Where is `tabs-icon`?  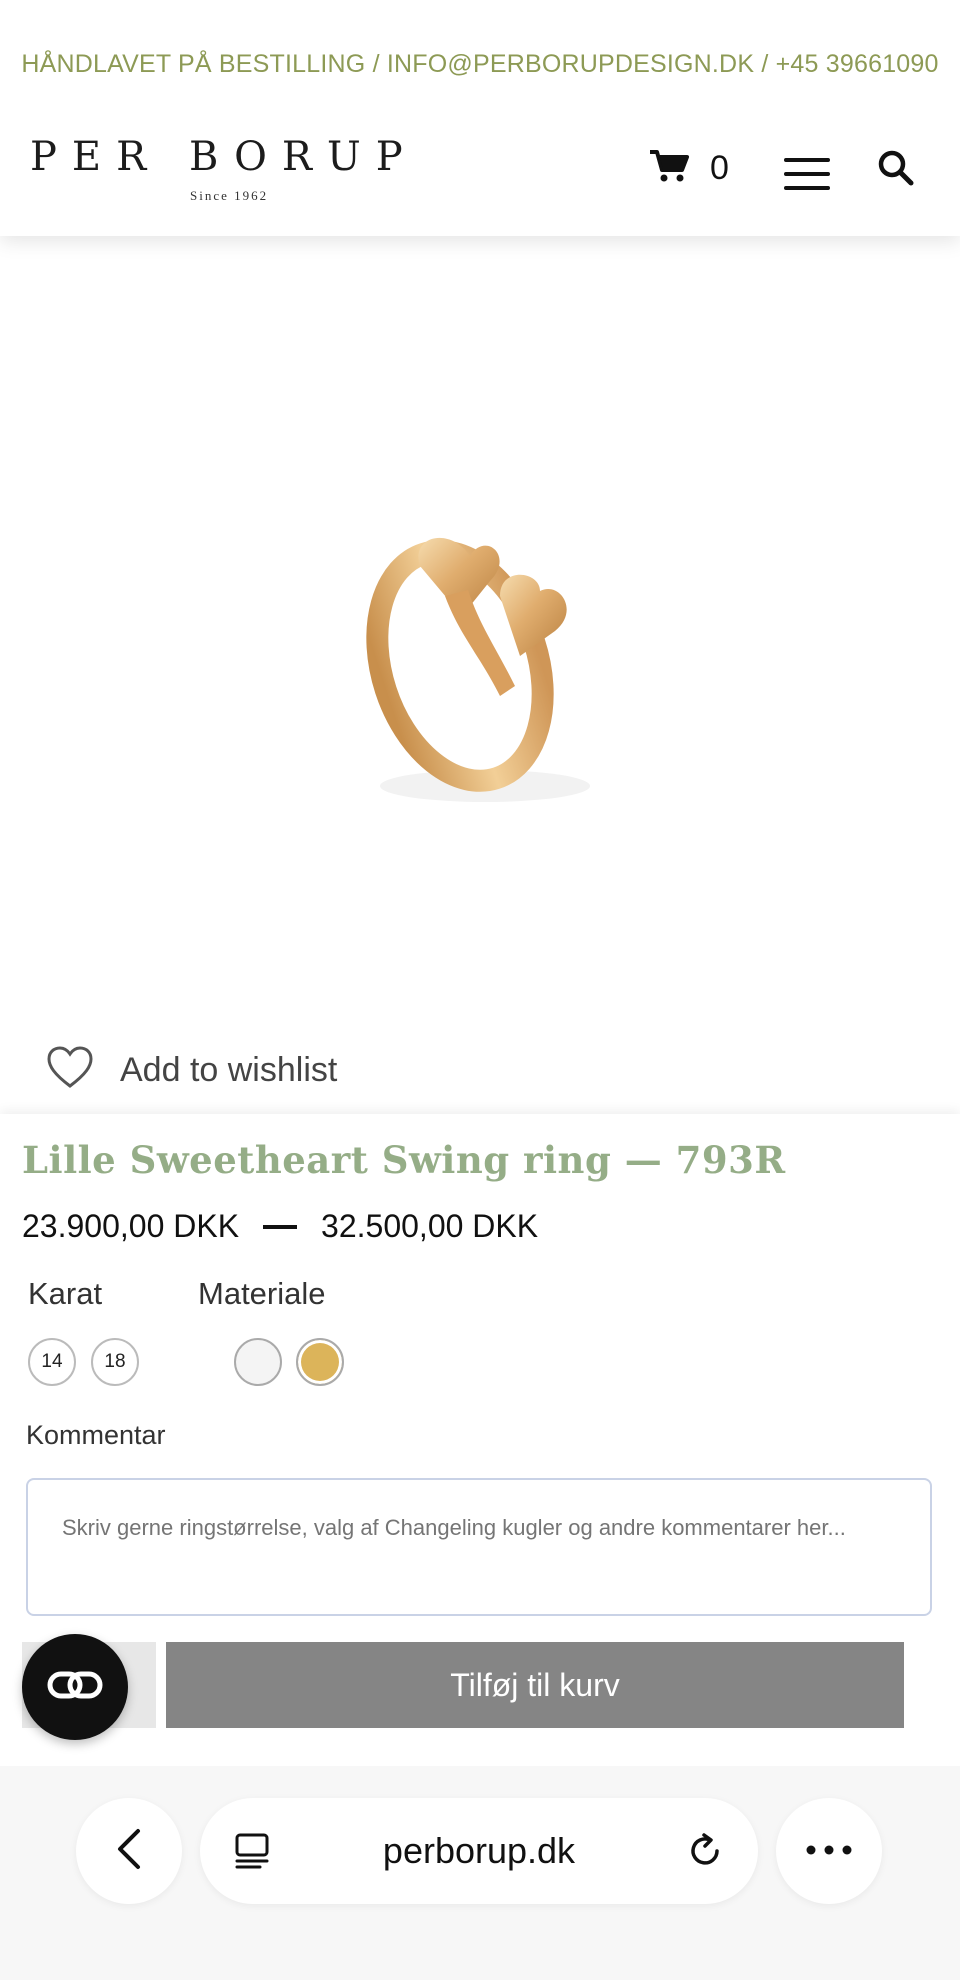
tabs-icon is located at coordinates (252, 1853).